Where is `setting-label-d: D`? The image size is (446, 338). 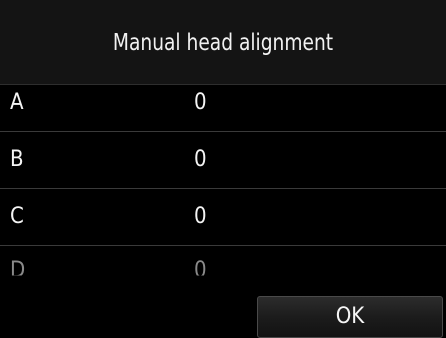 setting-label-d: D is located at coordinates (18, 270).